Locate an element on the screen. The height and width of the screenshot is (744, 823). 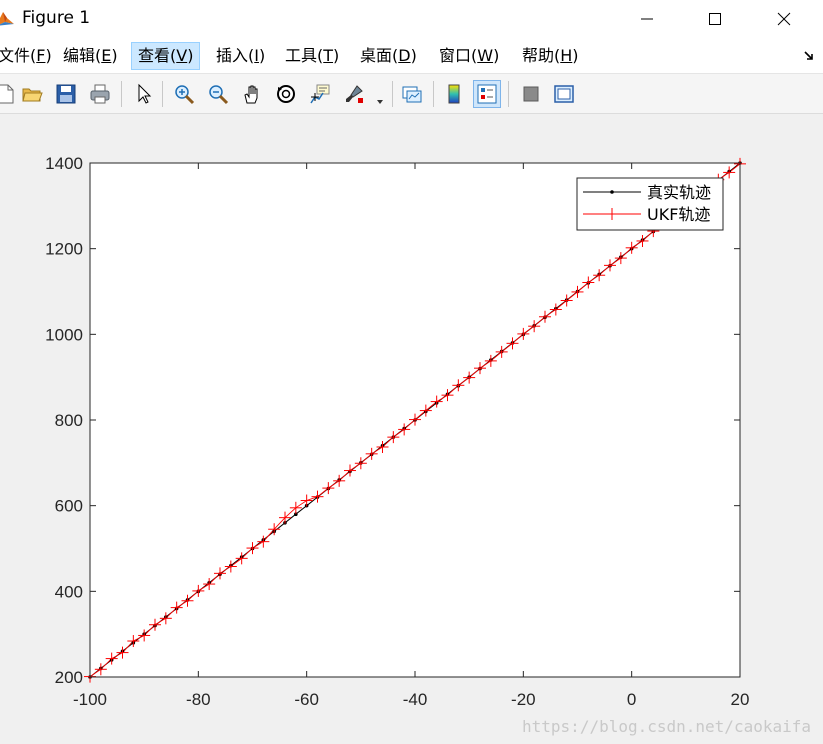
pointer-icon is located at coordinates (145, 93).